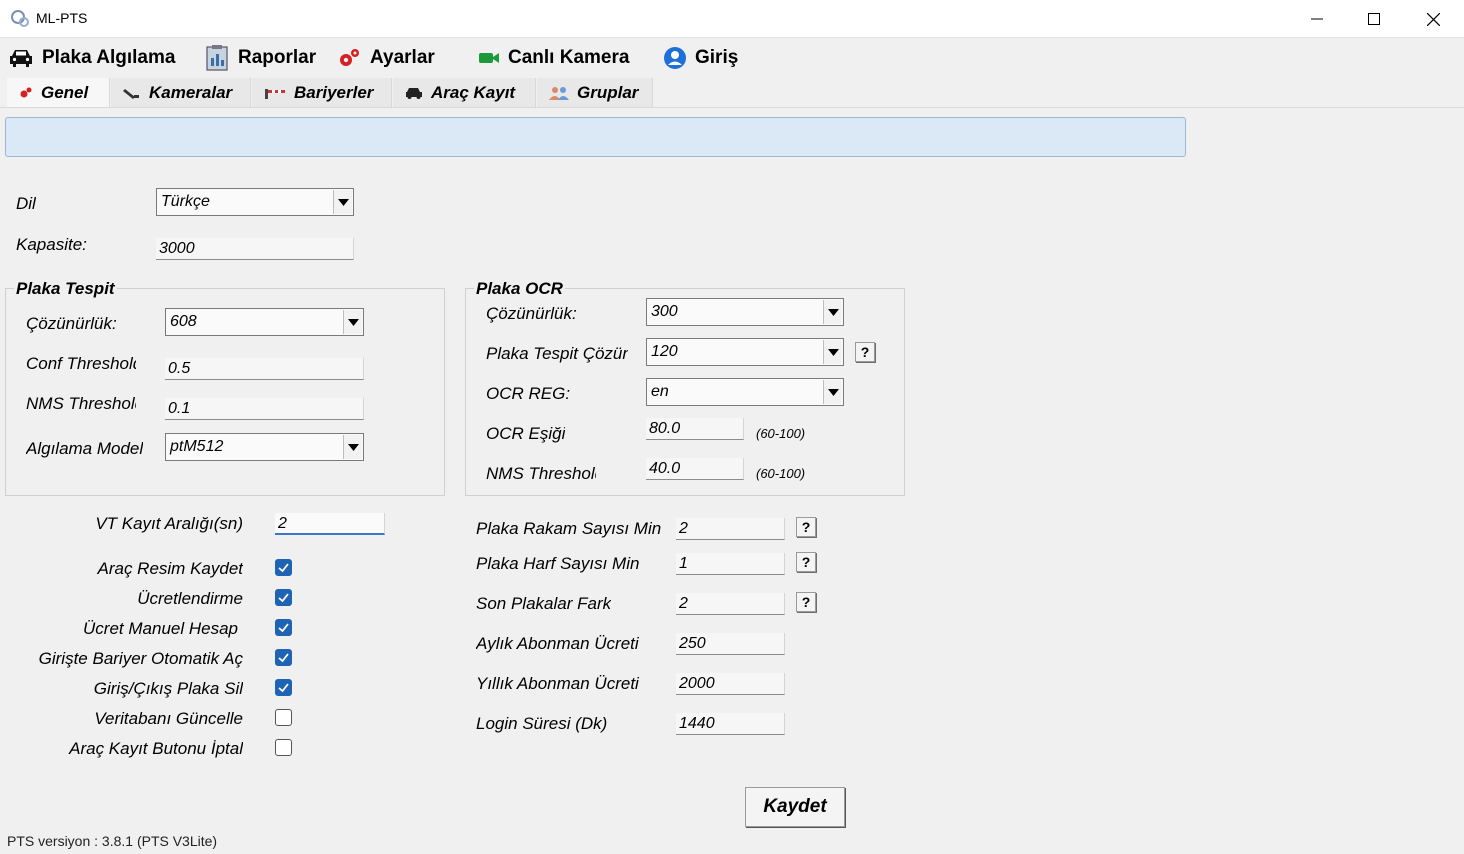  Describe the element at coordinates (264, 322) in the screenshot. I see `detect-resolution-select: 608` at that location.